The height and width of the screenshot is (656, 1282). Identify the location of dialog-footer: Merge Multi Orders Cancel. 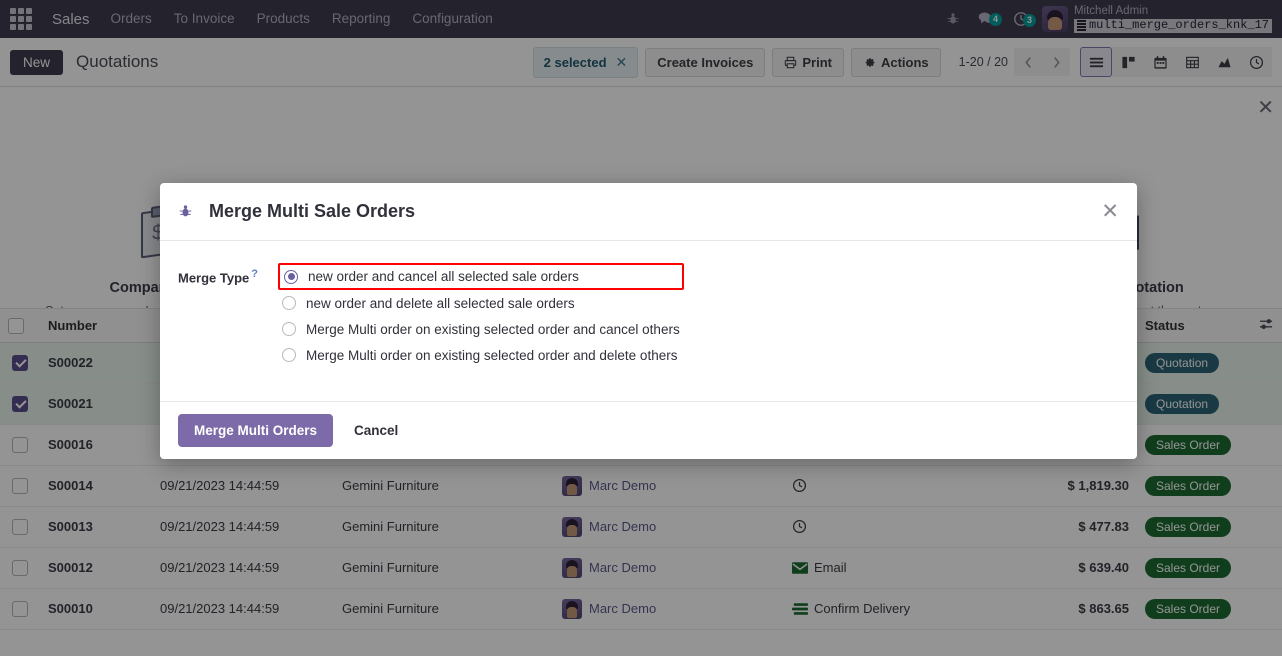
(648, 430).